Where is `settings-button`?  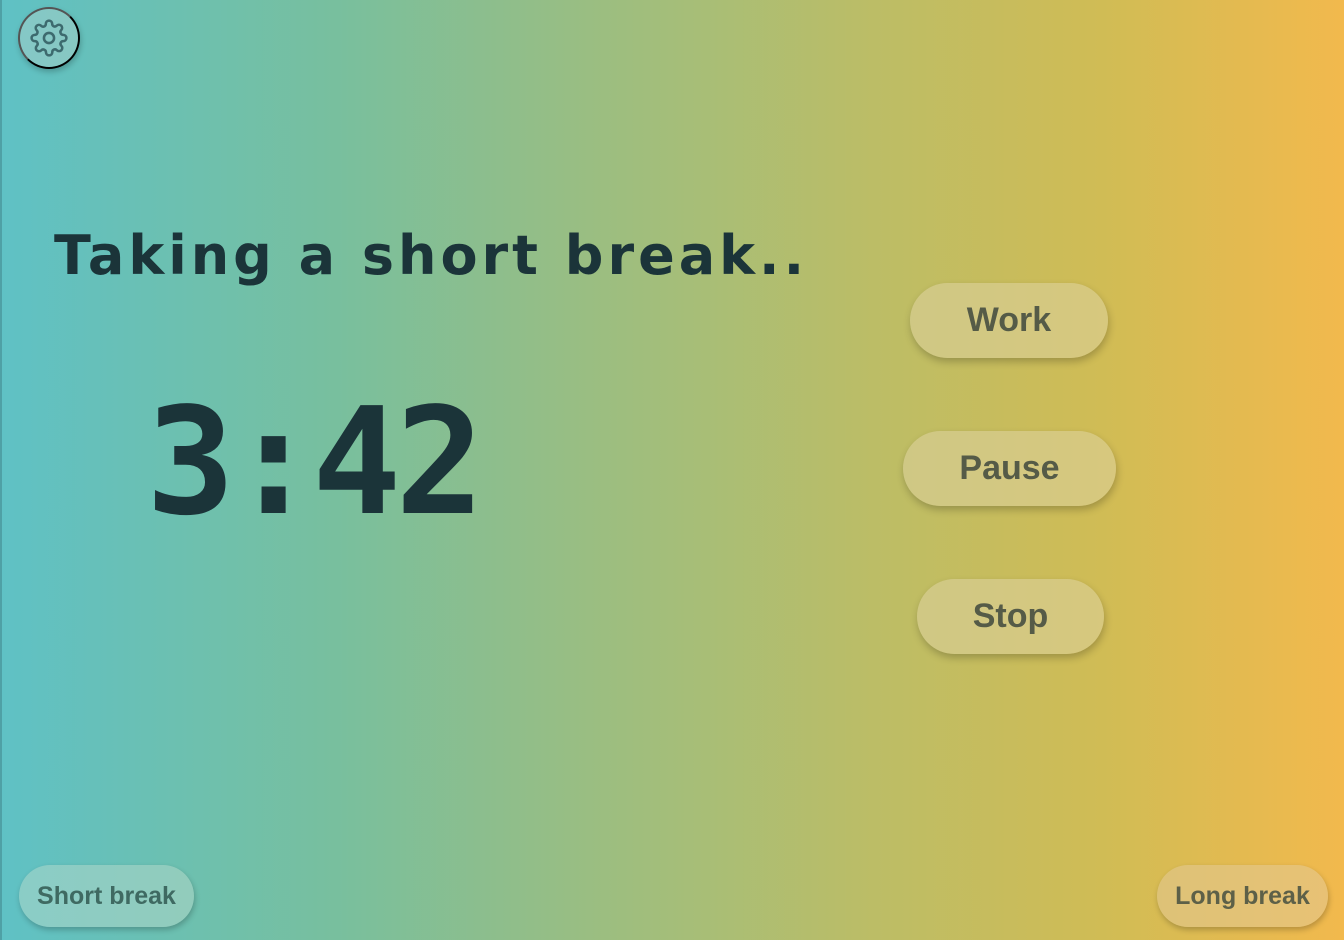
settings-button is located at coordinates (49, 38).